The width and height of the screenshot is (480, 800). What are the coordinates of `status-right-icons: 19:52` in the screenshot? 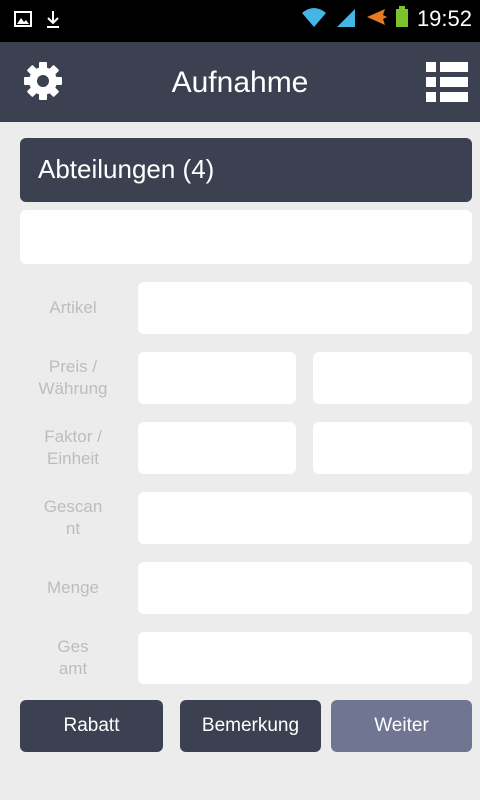 It's located at (386, 19).